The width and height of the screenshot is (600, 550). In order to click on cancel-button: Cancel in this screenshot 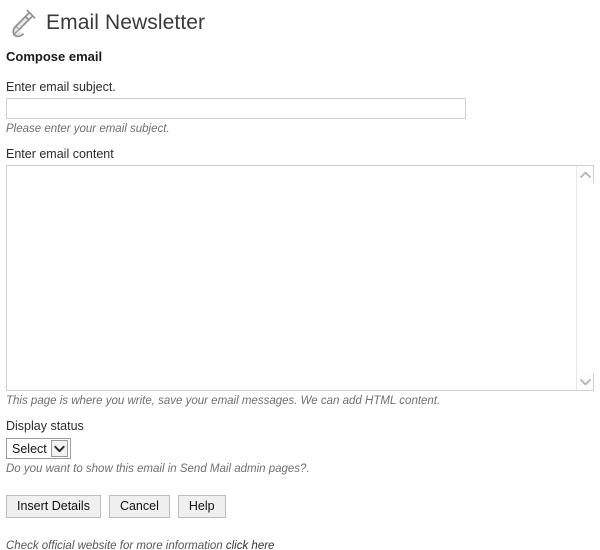, I will do `click(139, 506)`.